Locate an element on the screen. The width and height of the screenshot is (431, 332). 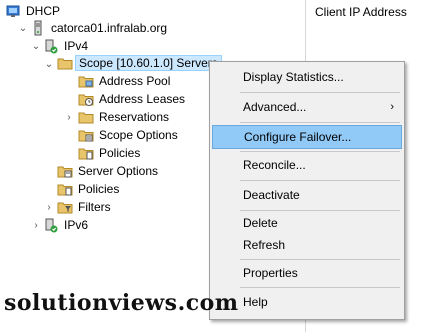
address-leases-icon is located at coordinates (86, 99).